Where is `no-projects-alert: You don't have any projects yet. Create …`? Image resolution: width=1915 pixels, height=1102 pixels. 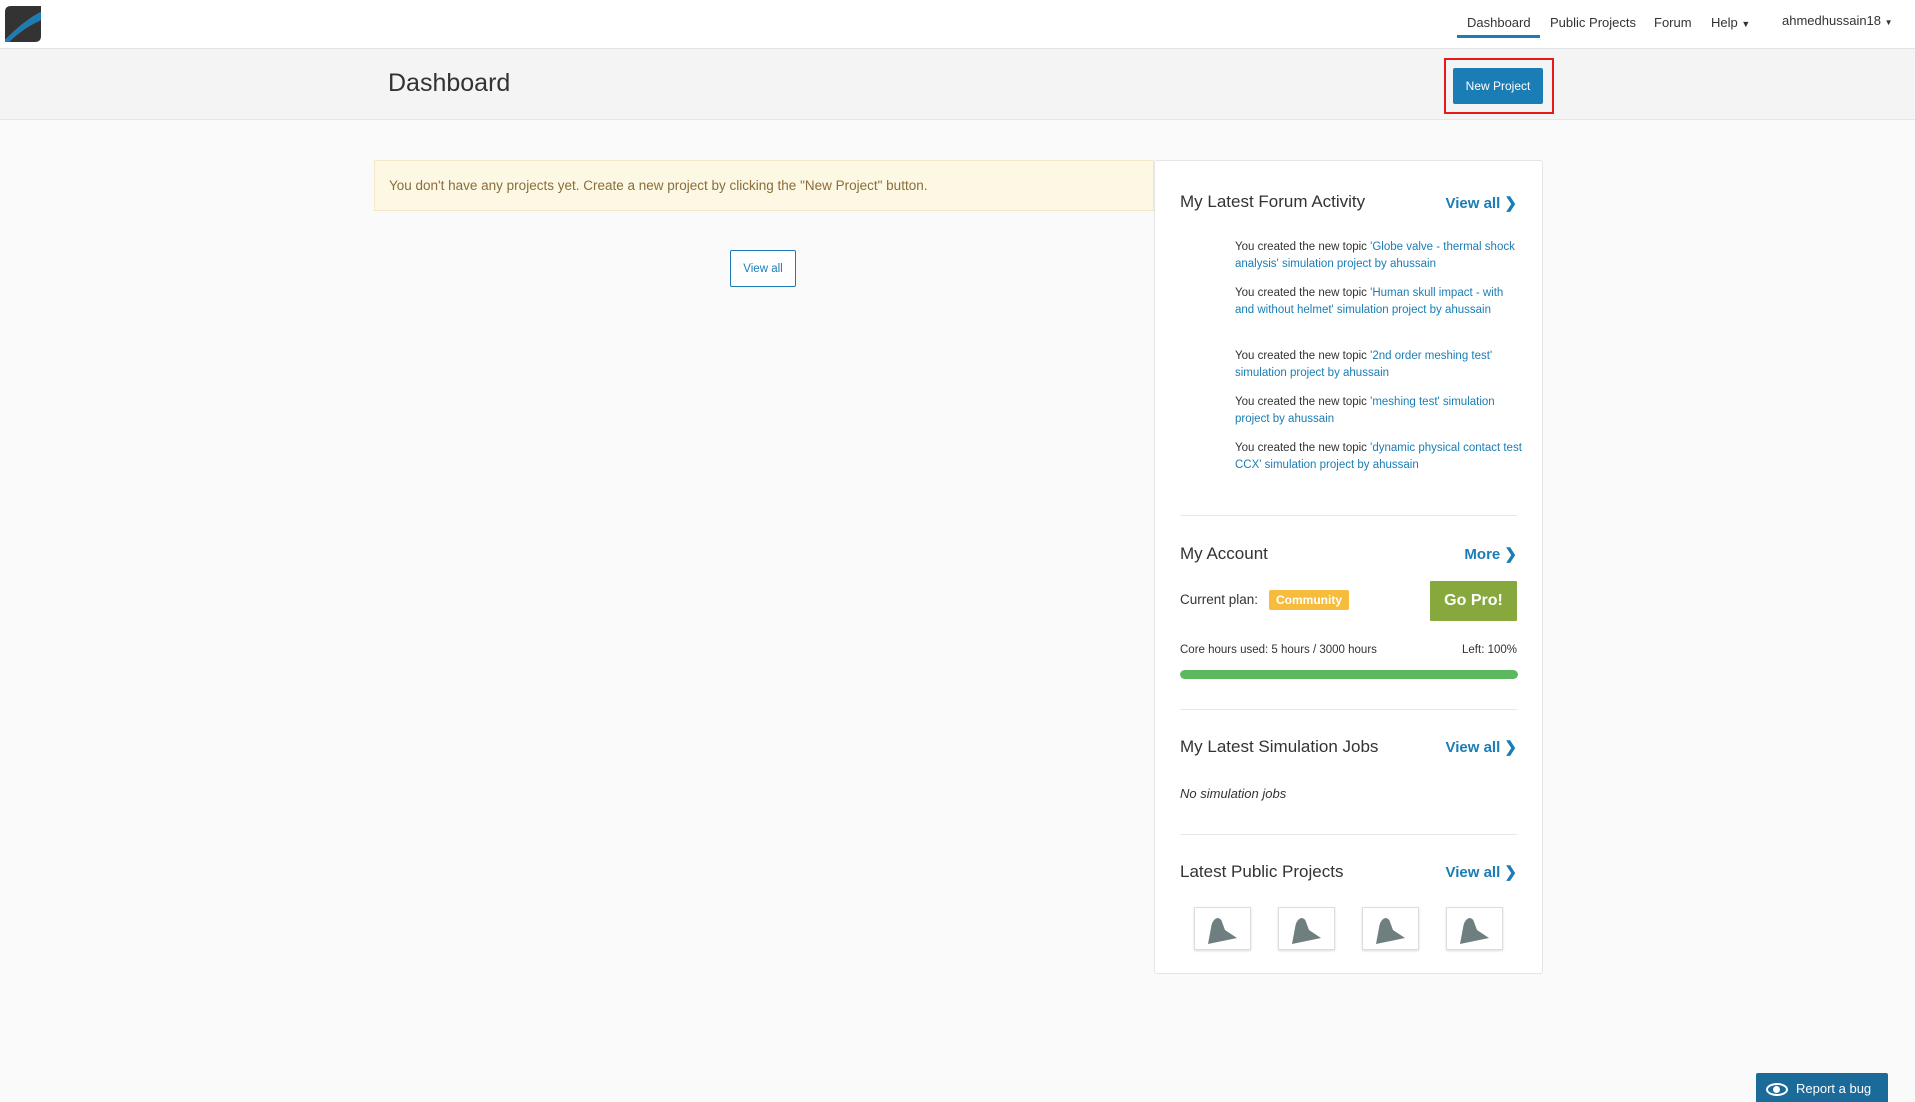 no-projects-alert: You don't have any projects yet. Create … is located at coordinates (764, 185).